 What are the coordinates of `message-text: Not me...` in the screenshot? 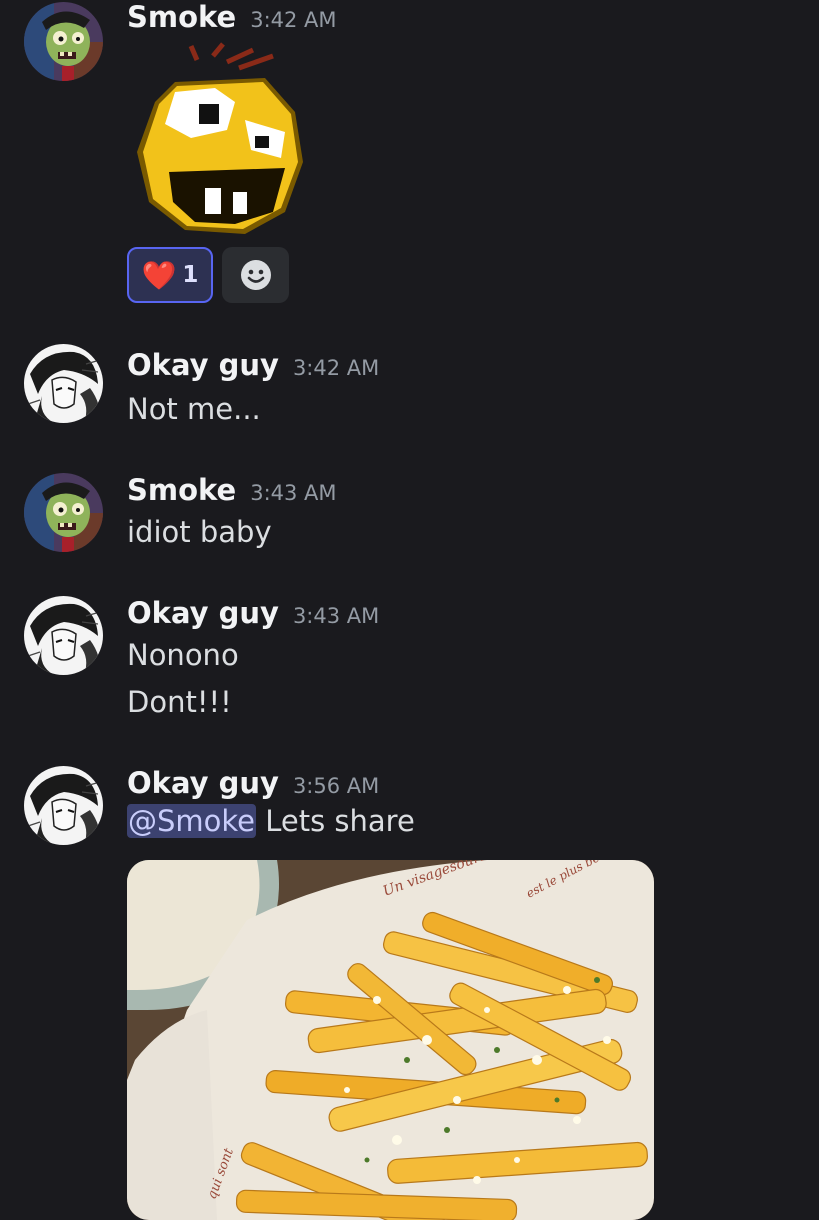 It's located at (194, 409).